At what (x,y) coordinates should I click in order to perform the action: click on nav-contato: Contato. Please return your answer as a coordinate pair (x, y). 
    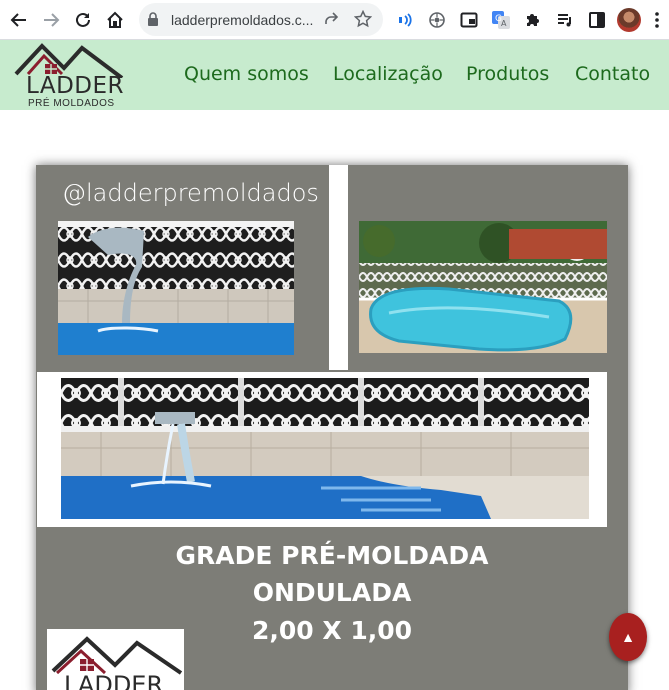
    Looking at the image, I should click on (612, 74).